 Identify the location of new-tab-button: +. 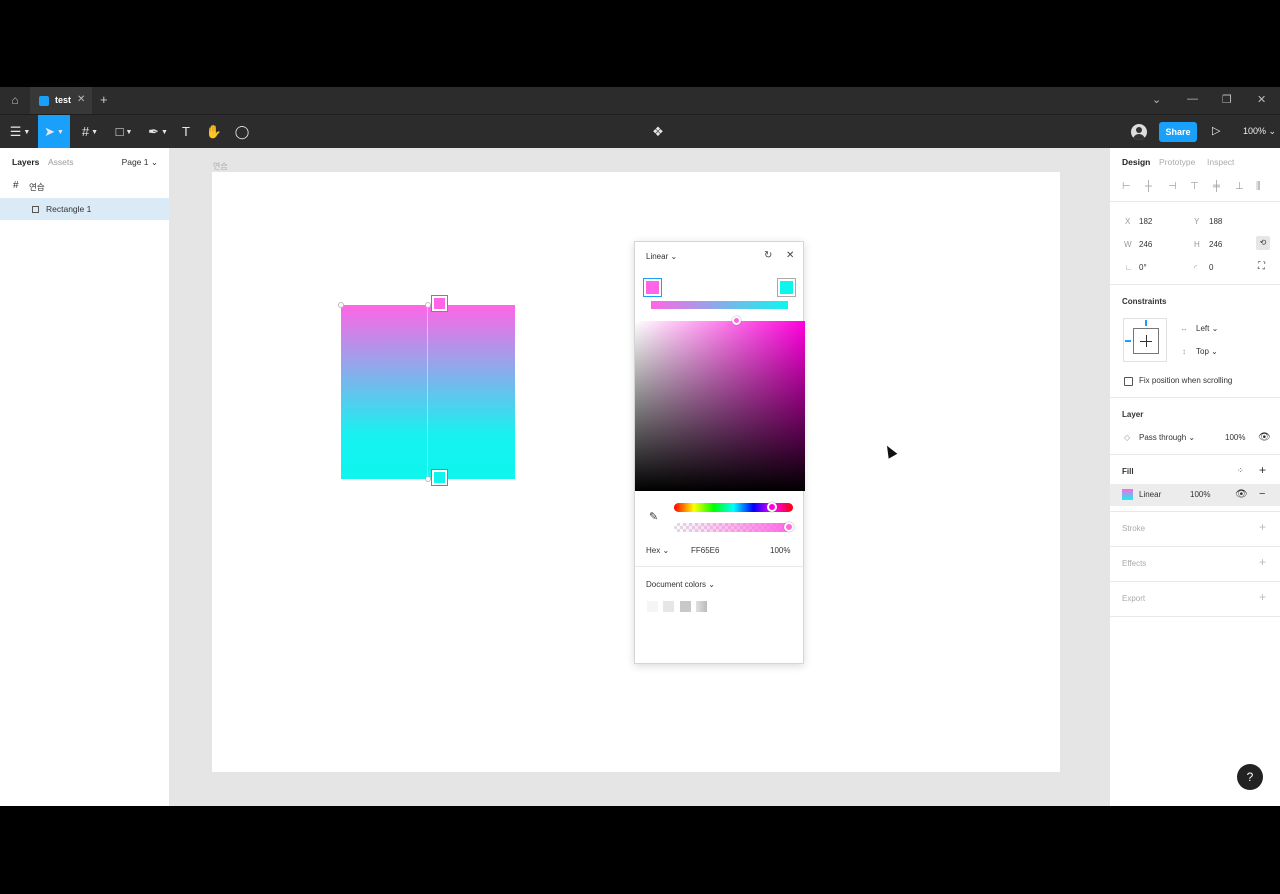
(104, 99).